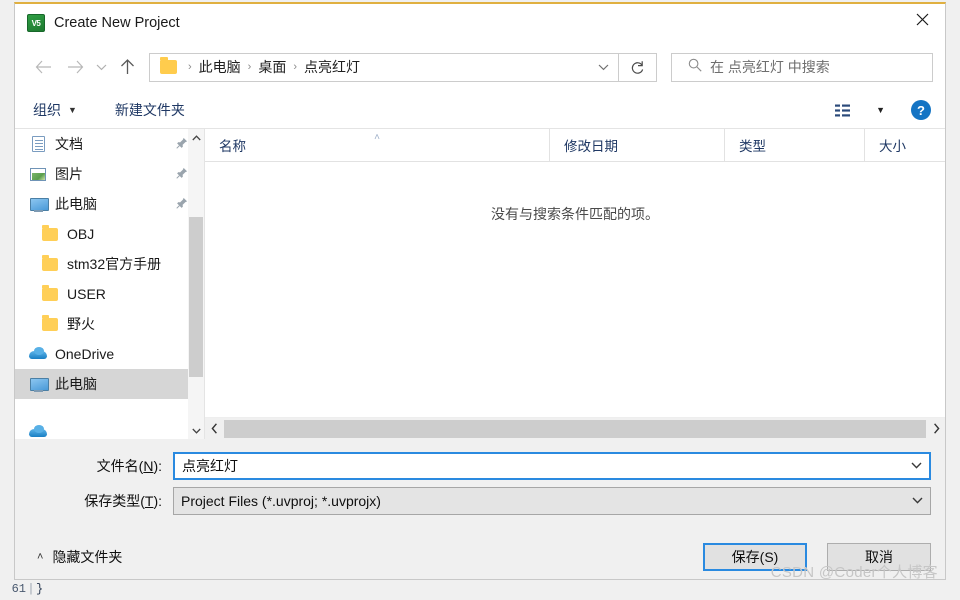  What do you see at coordinates (109, 324) in the screenshot?
I see `sidebar-item-野火: 野火` at bounding box center [109, 324].